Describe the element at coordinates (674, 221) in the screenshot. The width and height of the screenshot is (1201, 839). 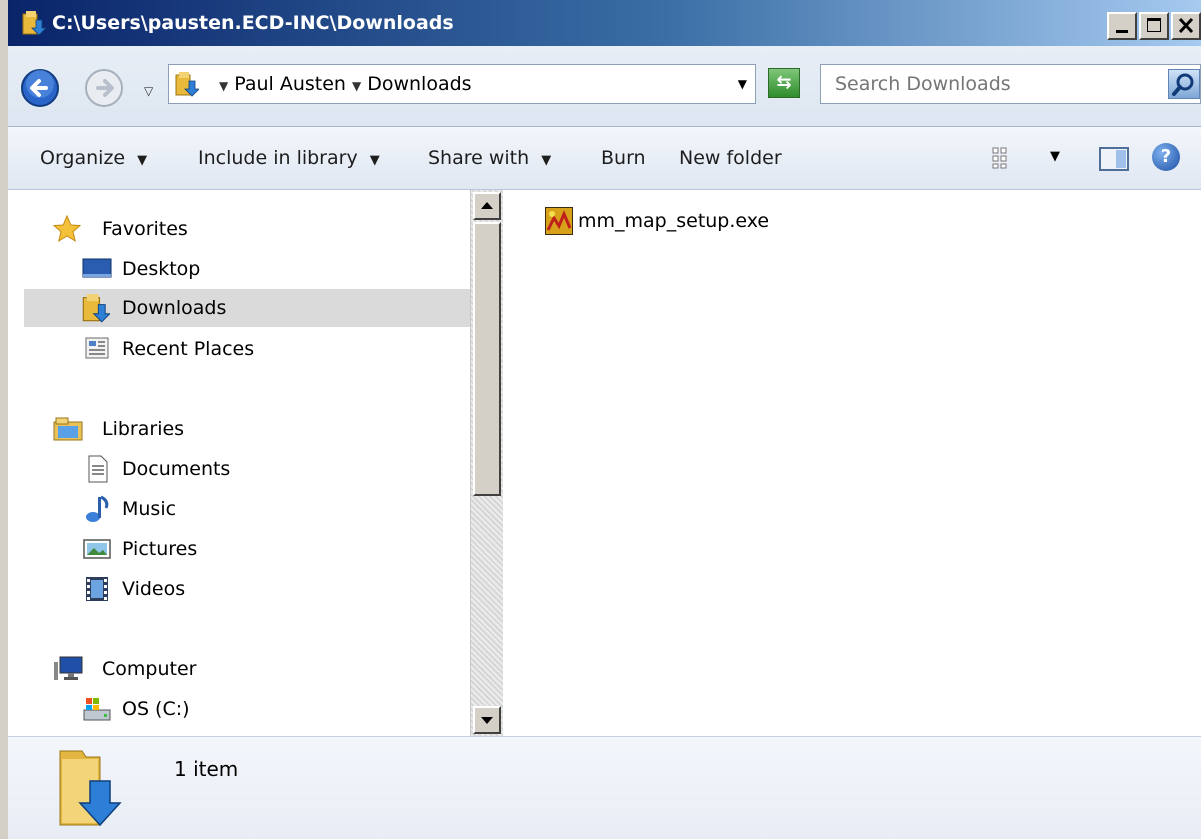
I see `file-name: mm_map_setup.exe` at that location.